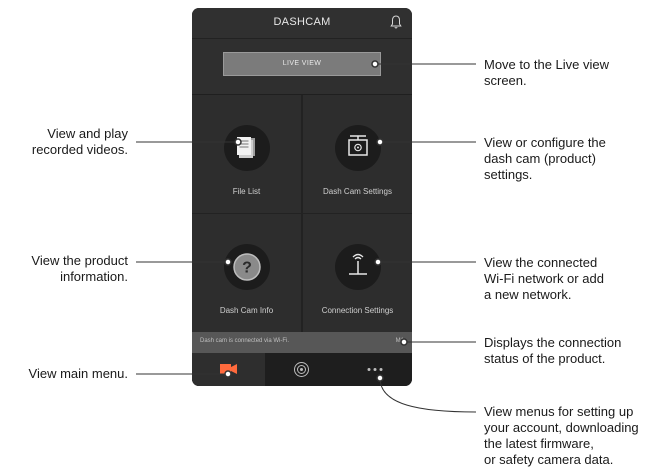 This screenshot has height=471, width=670. What do you see at coordinates (546, 73) in the screenshot?
I see `callout-live-view: Move to the Live view screen.` at bounding box center [546, 73].